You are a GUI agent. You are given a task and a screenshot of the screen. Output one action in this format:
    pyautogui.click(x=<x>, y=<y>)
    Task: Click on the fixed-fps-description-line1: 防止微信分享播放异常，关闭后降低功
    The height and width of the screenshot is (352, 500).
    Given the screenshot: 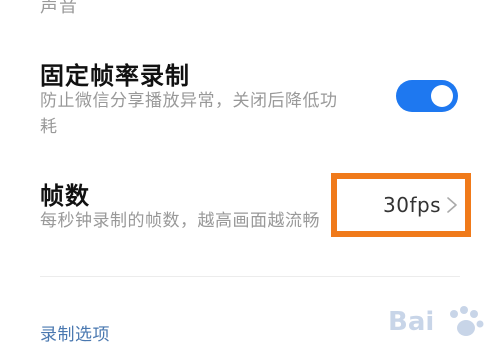 What is the action you would take?
    pyautogui.click(x=189, y=101)
    